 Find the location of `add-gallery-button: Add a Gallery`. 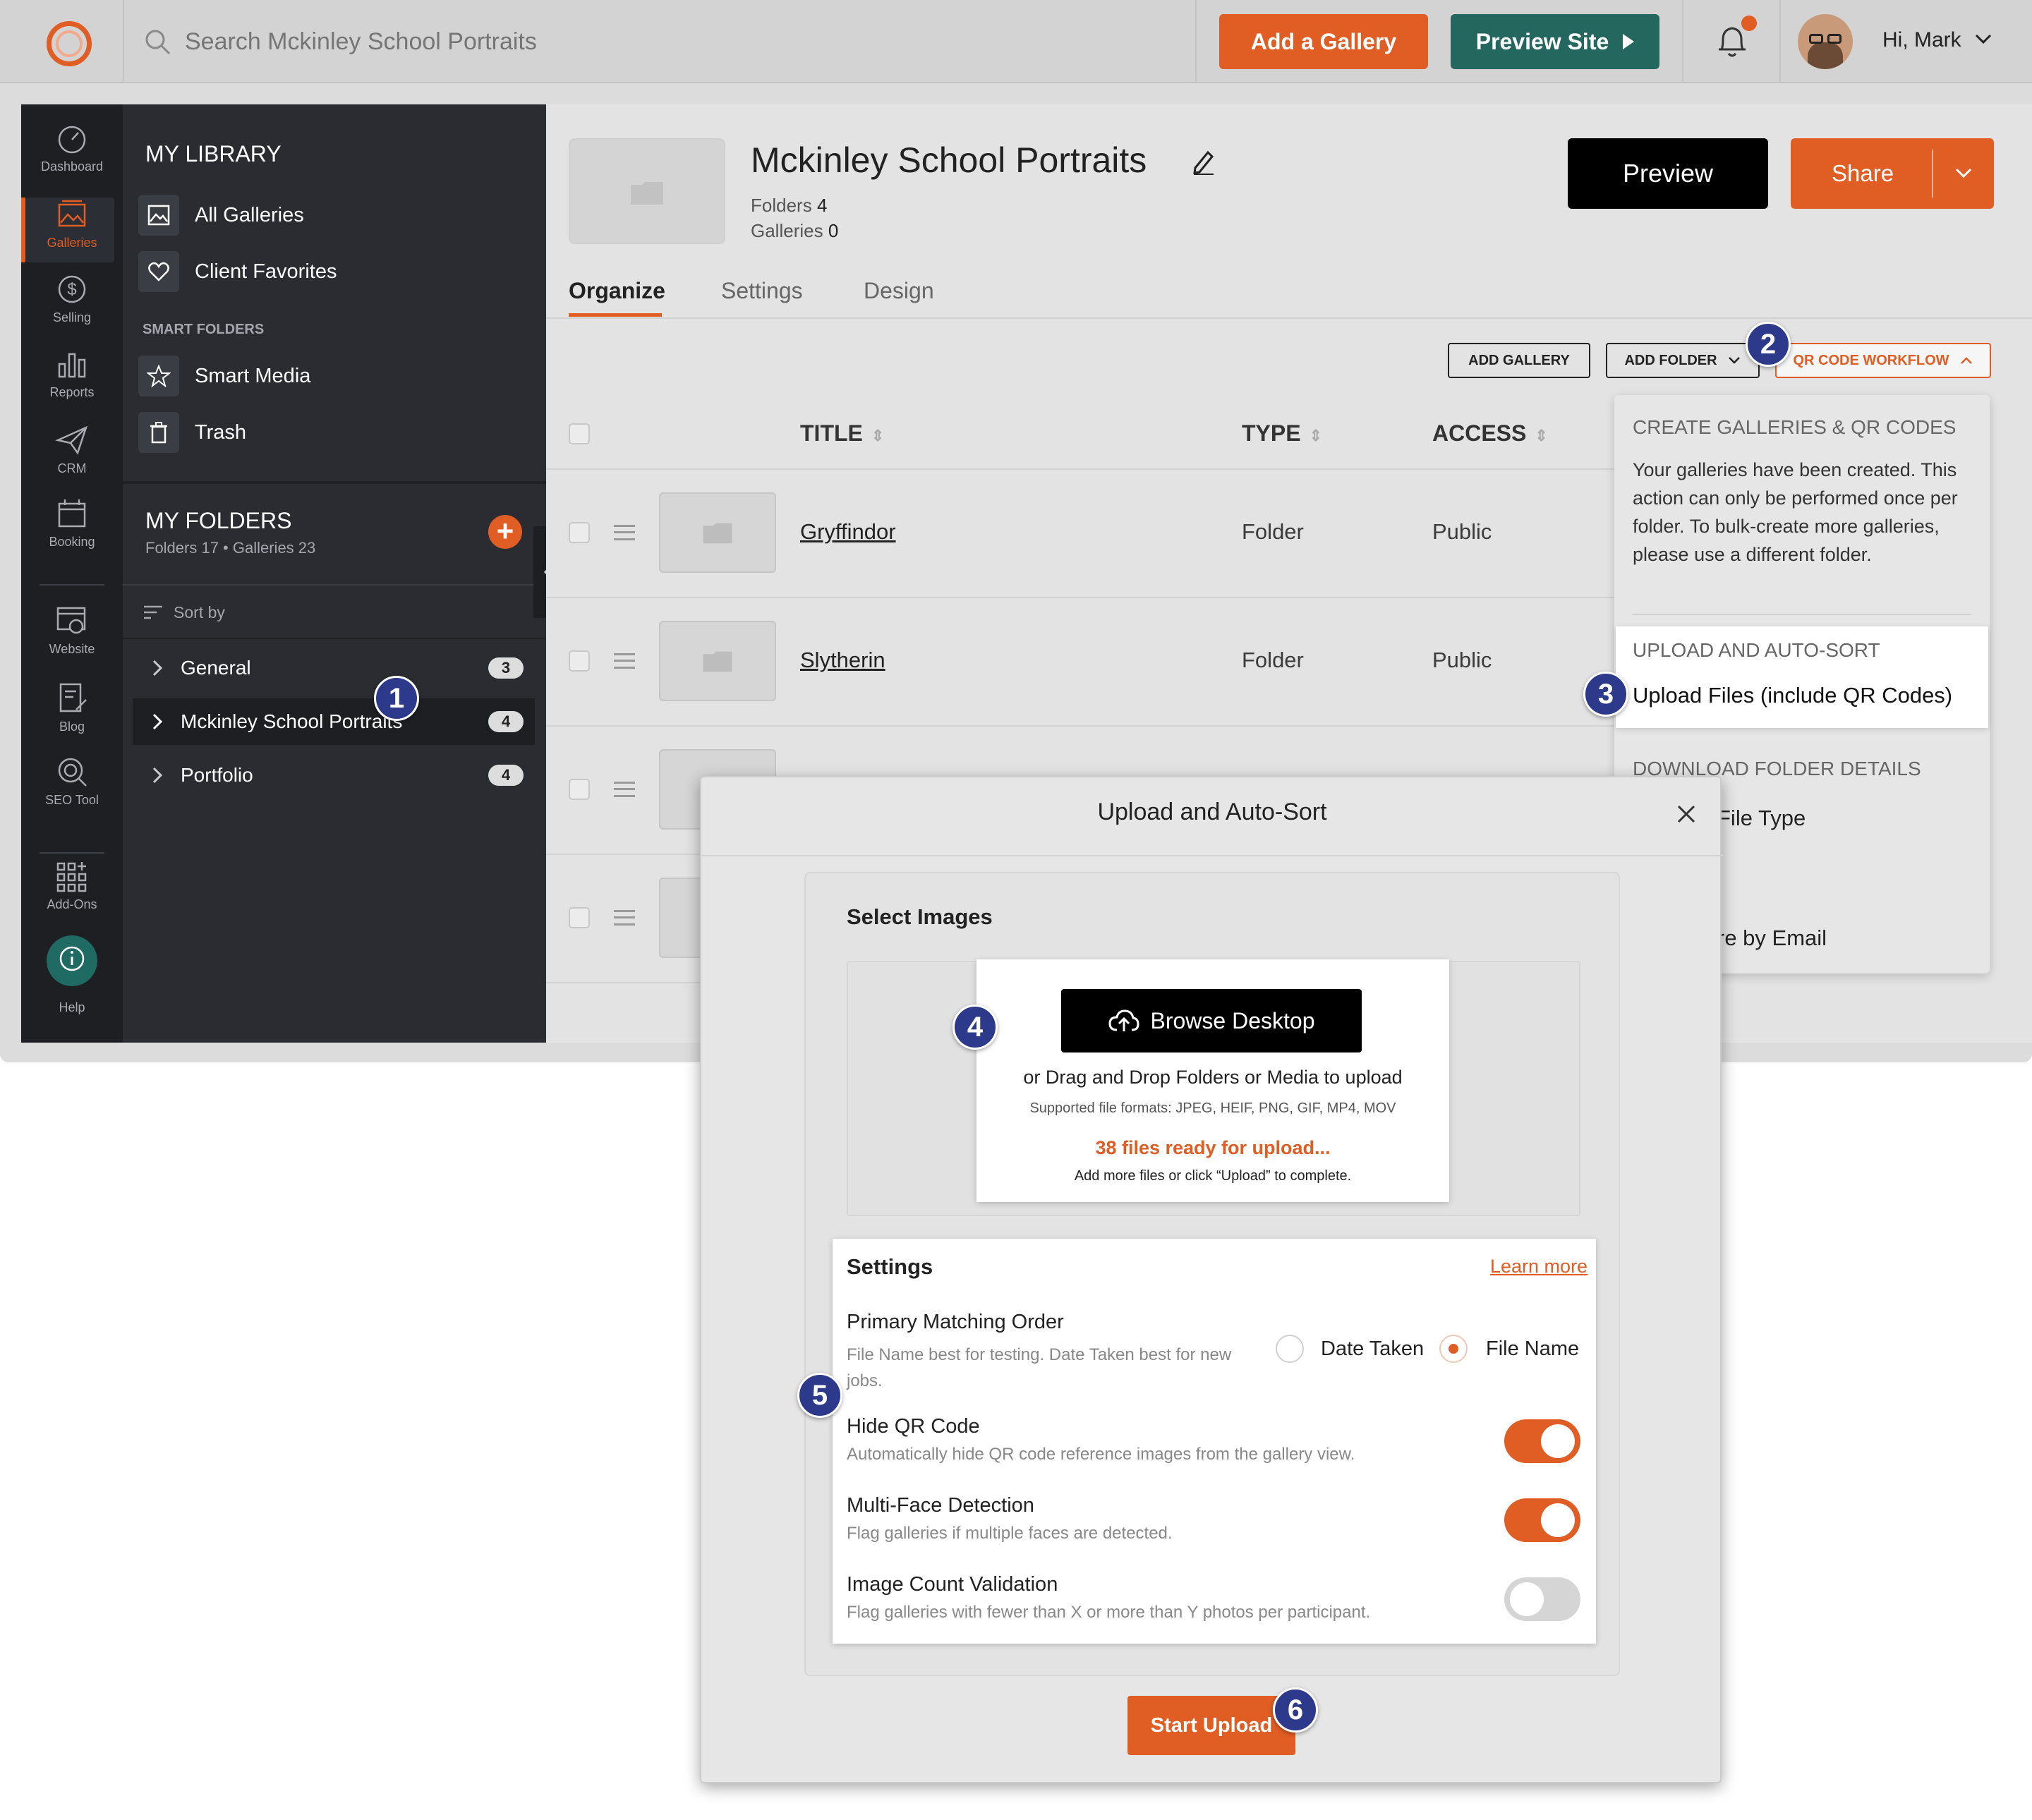

add-gallery-button: Add a Gallery is located at coordinates (1323, 42).